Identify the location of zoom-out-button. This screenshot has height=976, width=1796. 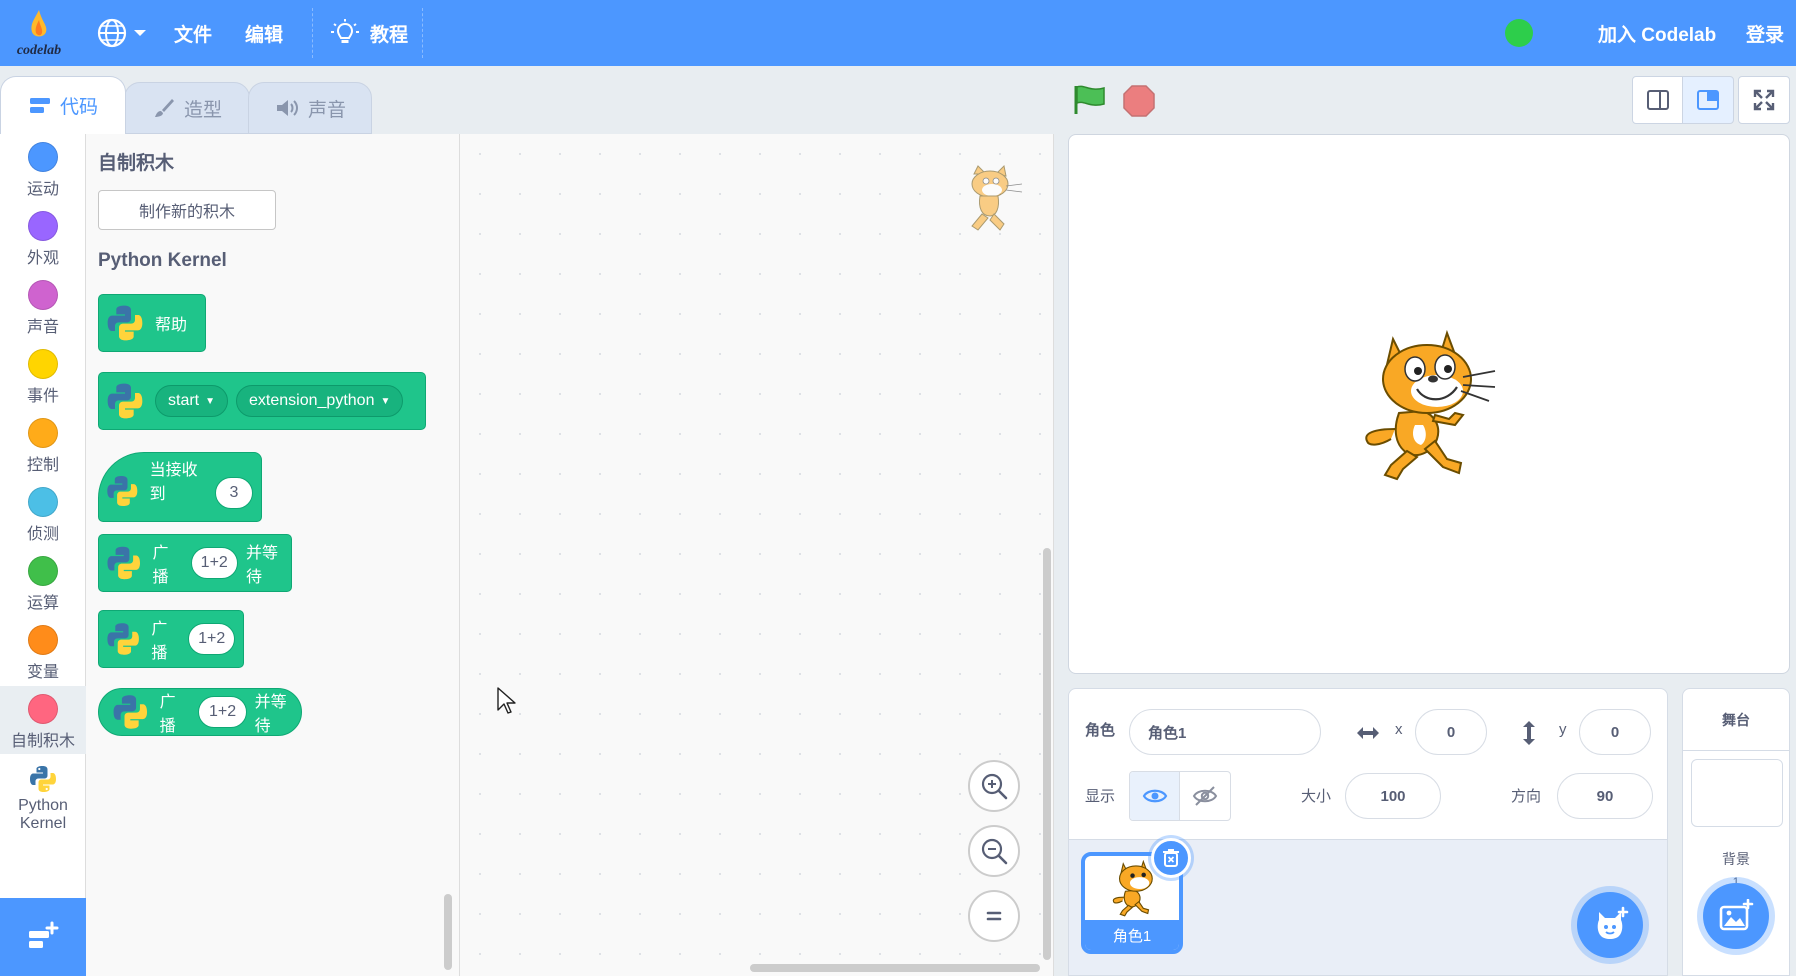
(994, 851).